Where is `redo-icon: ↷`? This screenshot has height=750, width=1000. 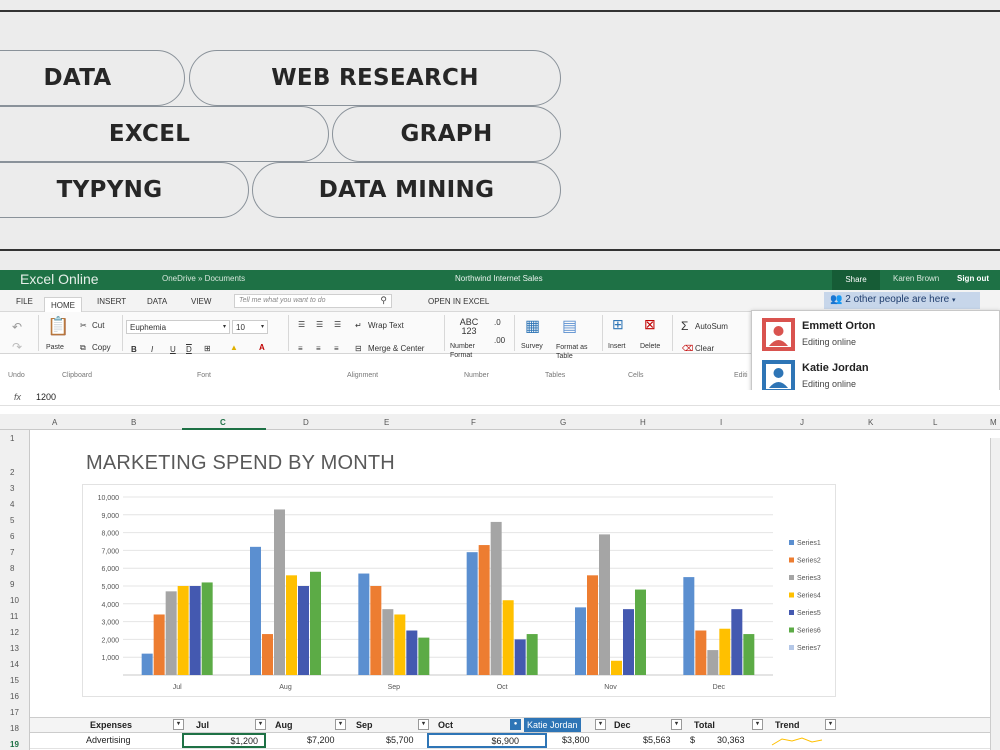
redo-icon: ↷ is located at coordinates (17, 347).